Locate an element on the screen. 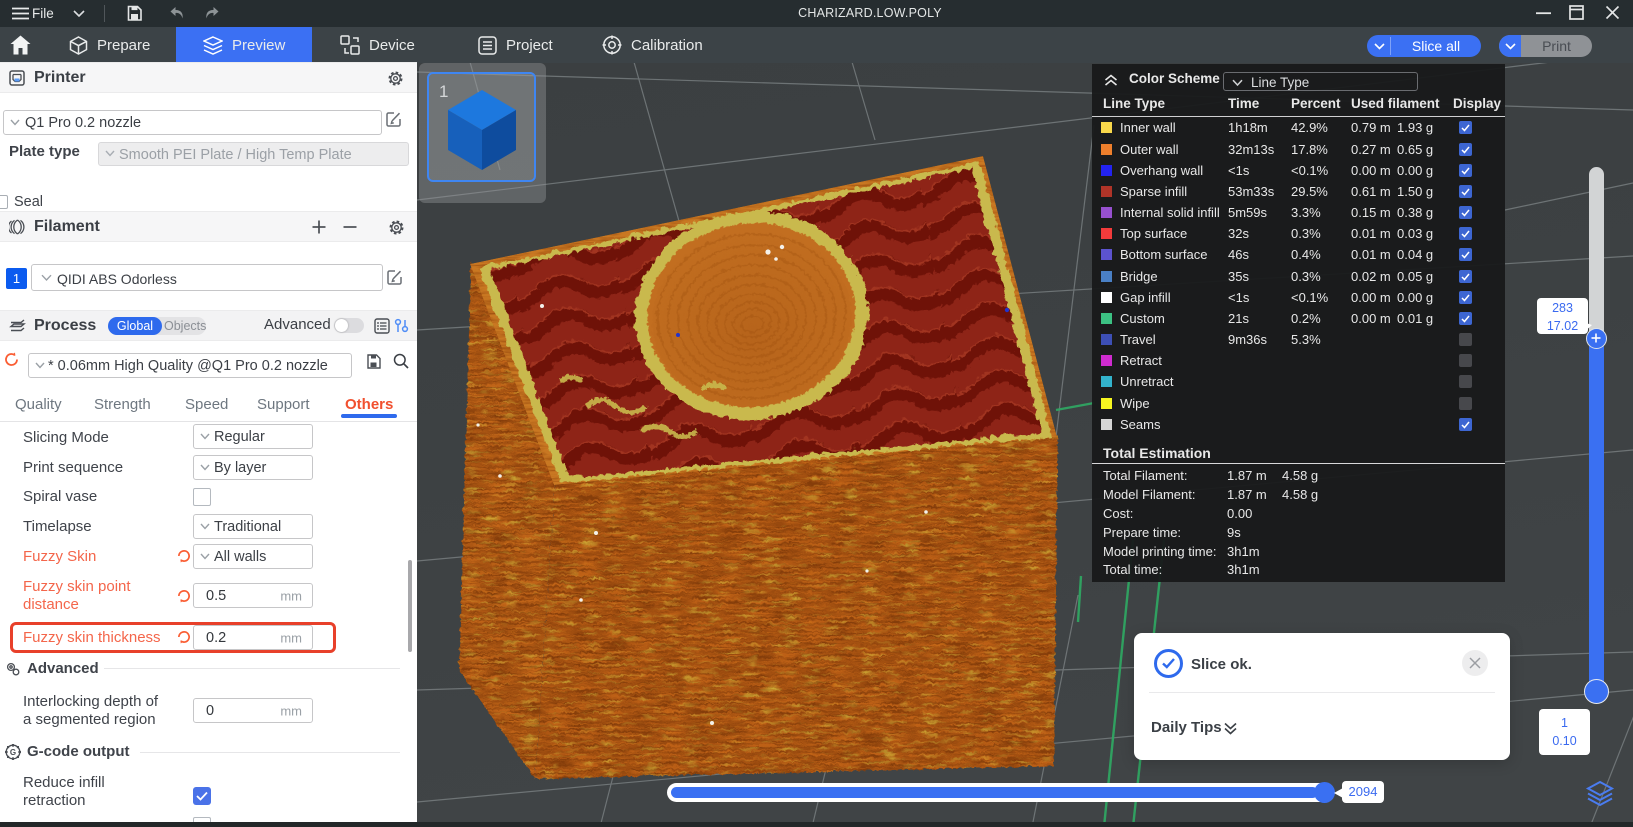  svg-text: G is located at coordinates (13, 752).